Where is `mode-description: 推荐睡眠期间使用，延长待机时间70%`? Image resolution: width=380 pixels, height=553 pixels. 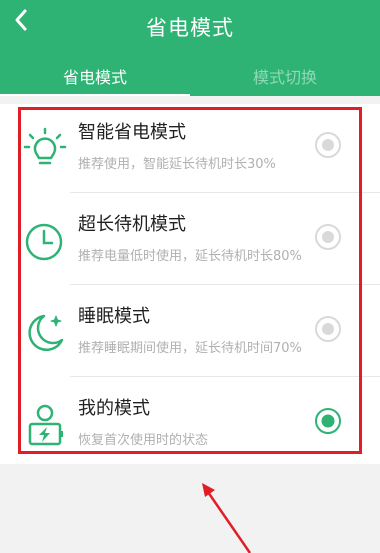
mode-description: 推荐睡眠期间使用，延长待机时间70% is located at coordinates (190, 348).